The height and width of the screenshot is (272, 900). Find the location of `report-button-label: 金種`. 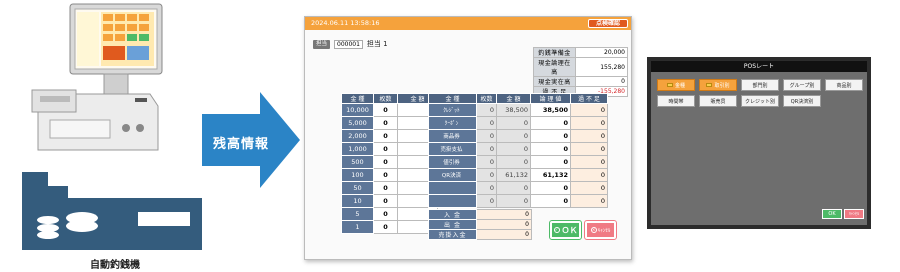

report-button-label: 金種 is located at coordinates (679, 85).